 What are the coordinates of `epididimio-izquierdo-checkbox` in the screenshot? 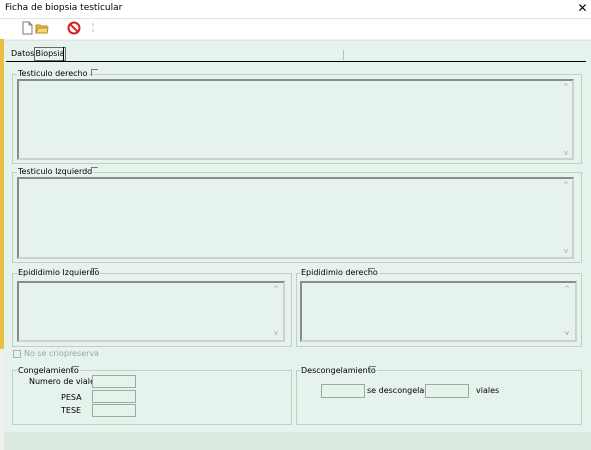 It's located at (94, 271).